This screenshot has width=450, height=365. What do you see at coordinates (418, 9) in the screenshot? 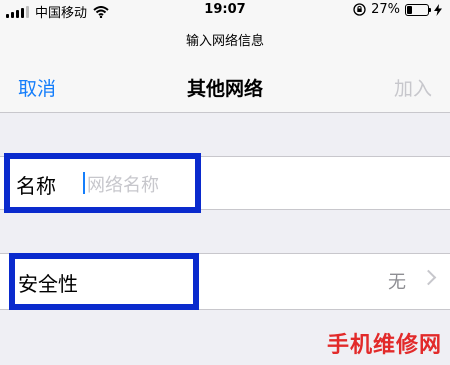
I see `battery-icon` at bounding box center [418, 9].